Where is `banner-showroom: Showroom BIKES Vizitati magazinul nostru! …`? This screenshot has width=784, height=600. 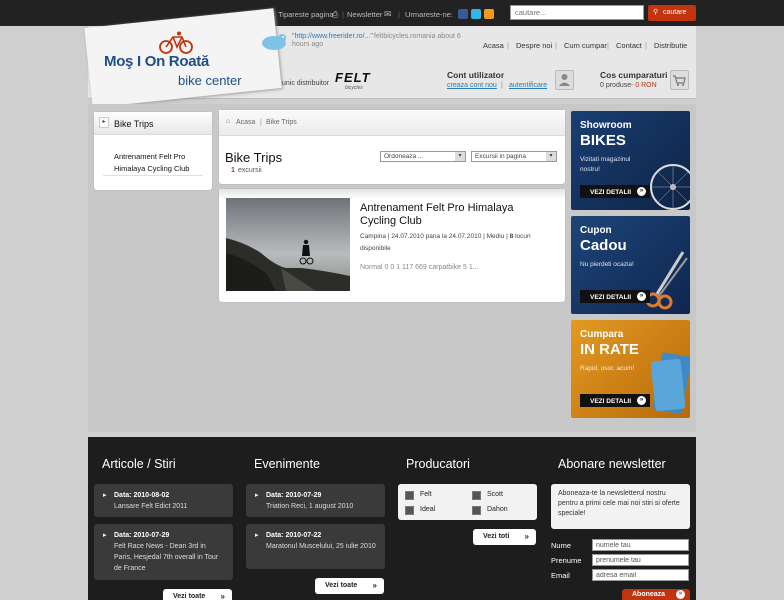 banner-showroom: Showroom BIKES Vizitati magazinul nostru! … is located at coordinates (630, 160).